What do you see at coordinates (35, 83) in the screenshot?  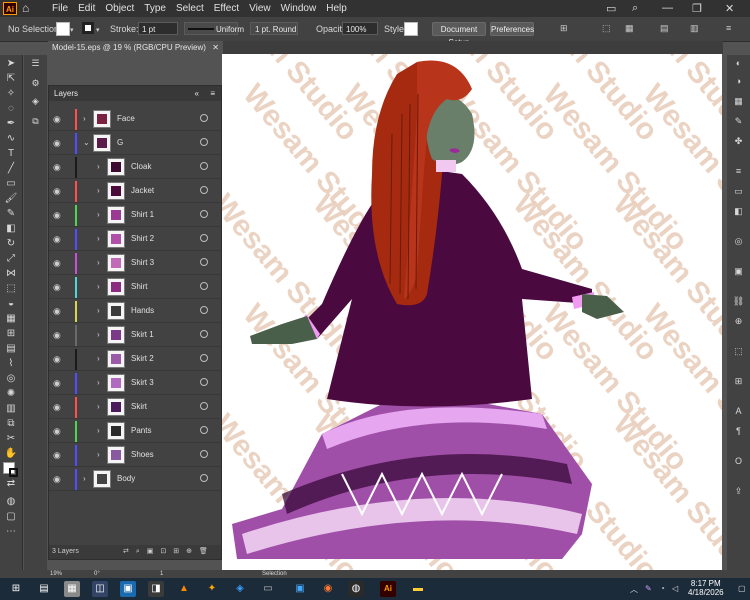 I see `libraries-icon: ⚙` at bounding box center [35, 83].